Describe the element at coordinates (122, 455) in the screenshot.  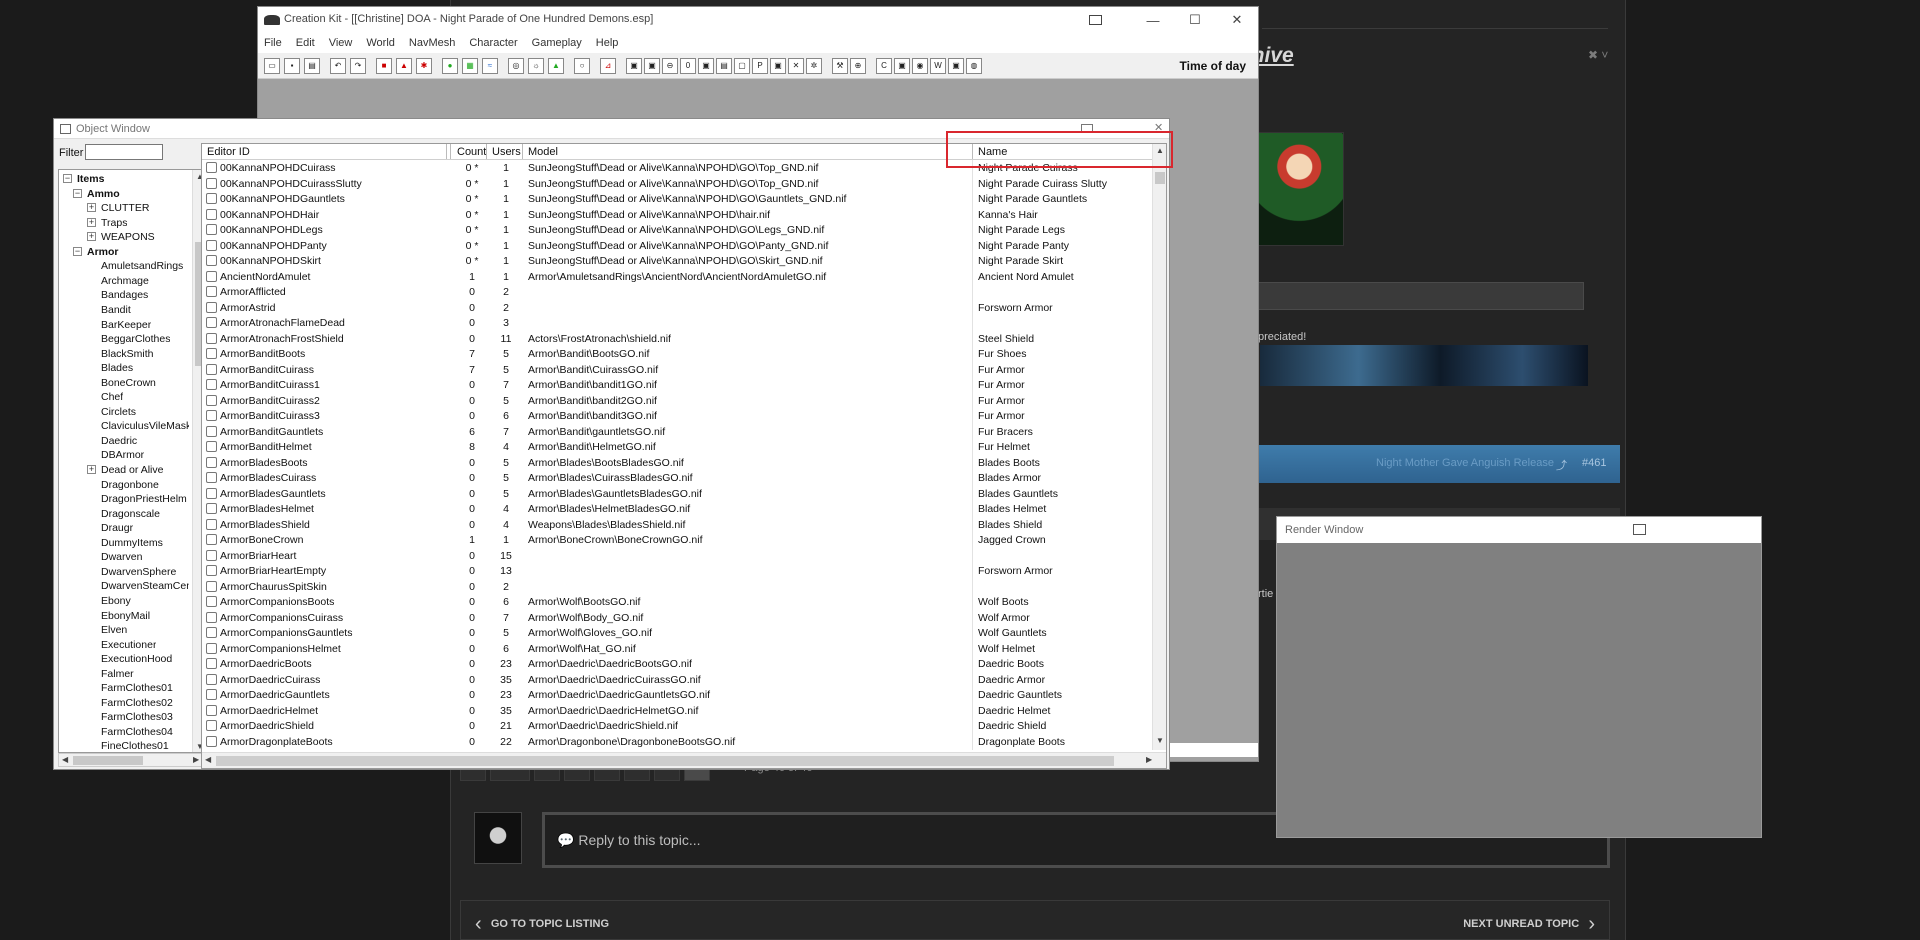
I see `tree-item: DBArmor` at that location.